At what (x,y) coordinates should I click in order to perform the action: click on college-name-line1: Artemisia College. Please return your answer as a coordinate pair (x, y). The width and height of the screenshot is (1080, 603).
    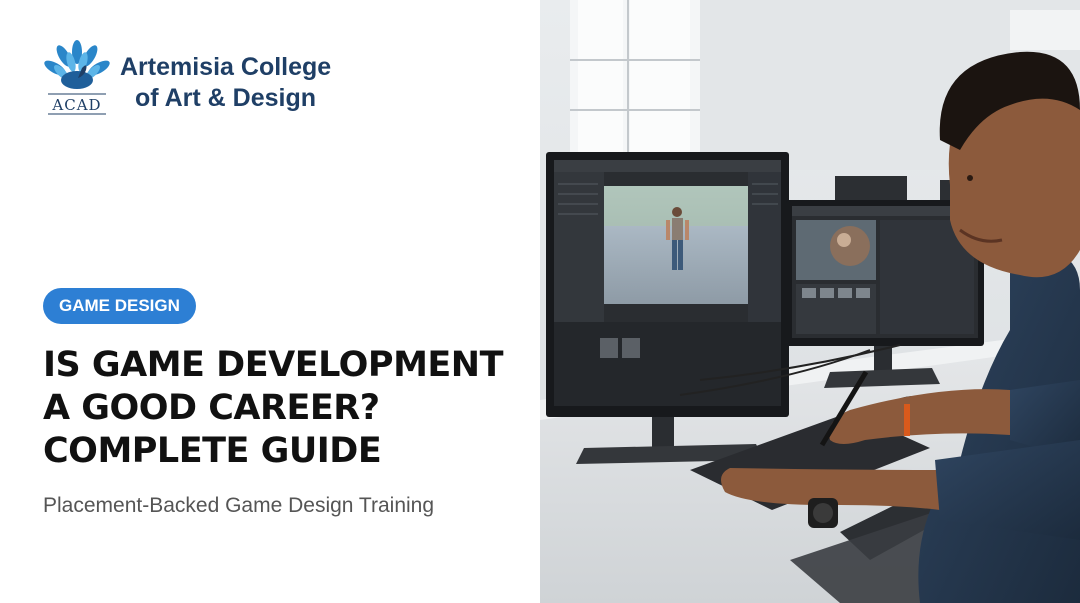
    Looking at the image, I should click on (226, 67).